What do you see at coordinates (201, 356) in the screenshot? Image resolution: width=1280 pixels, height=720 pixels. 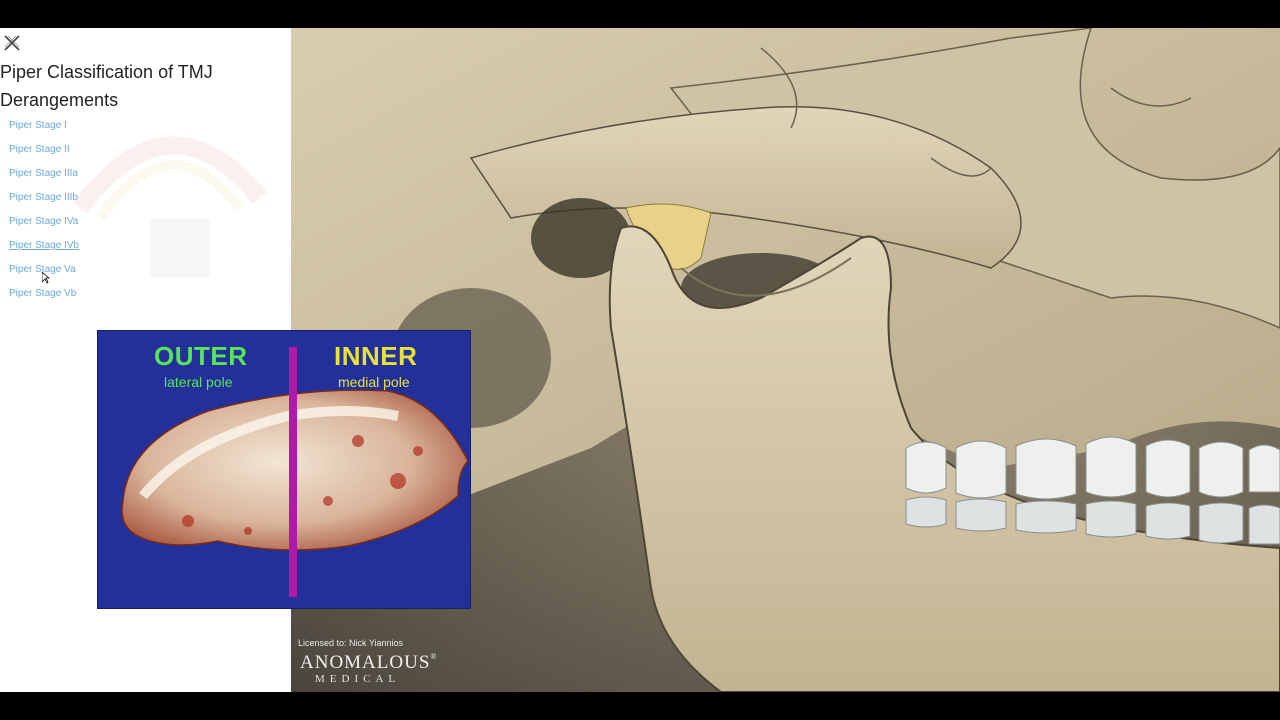 I see `outer-label: OUTER` at bounding box center [201, 356].